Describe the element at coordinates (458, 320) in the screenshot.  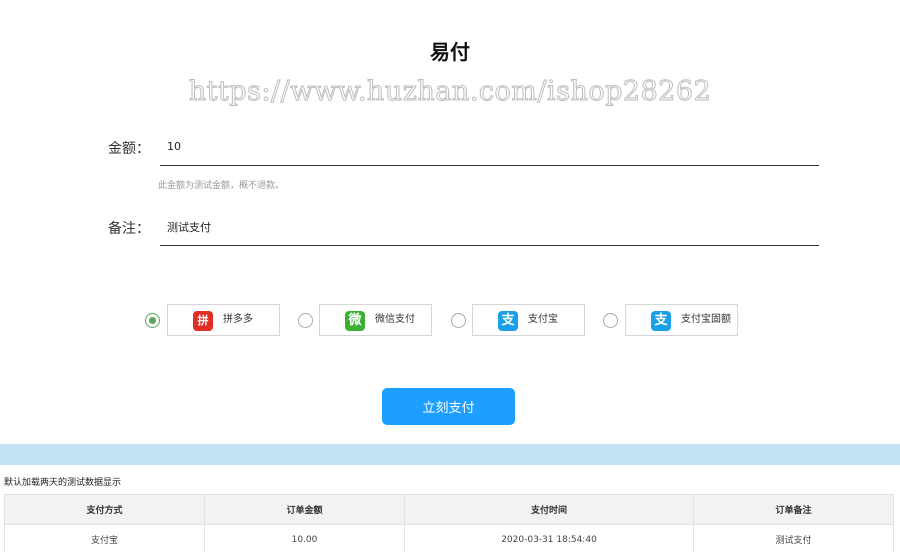
I see `radio-alipay` at that location.